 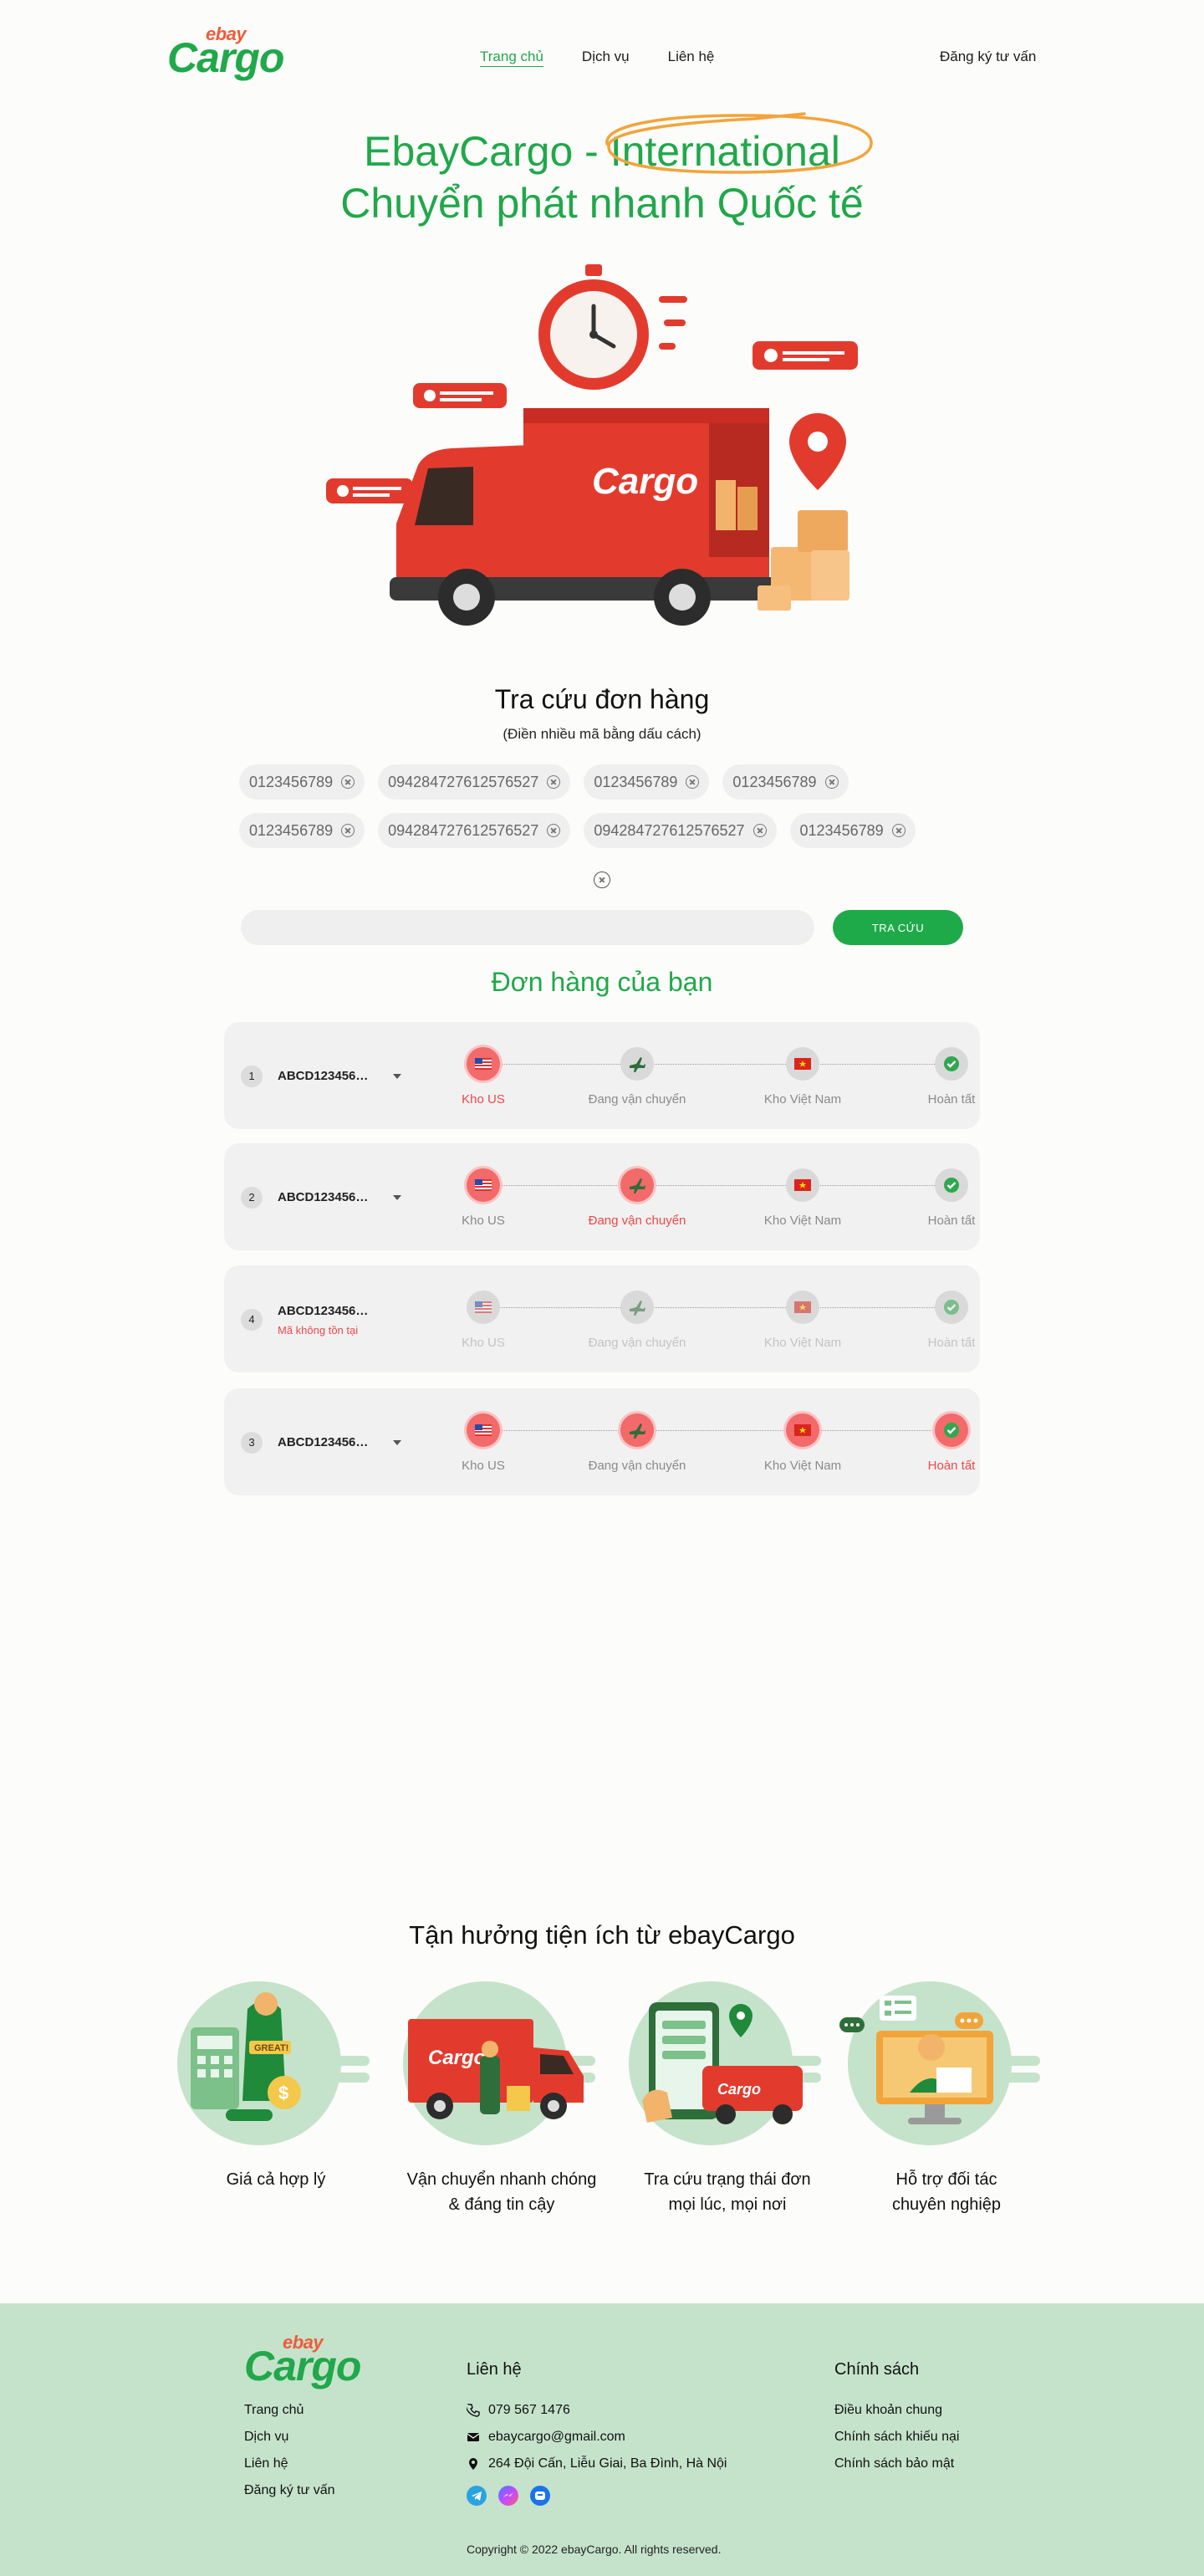 I want to click on order-error: Mã không tồn tại, so click(x=318, y=1330).